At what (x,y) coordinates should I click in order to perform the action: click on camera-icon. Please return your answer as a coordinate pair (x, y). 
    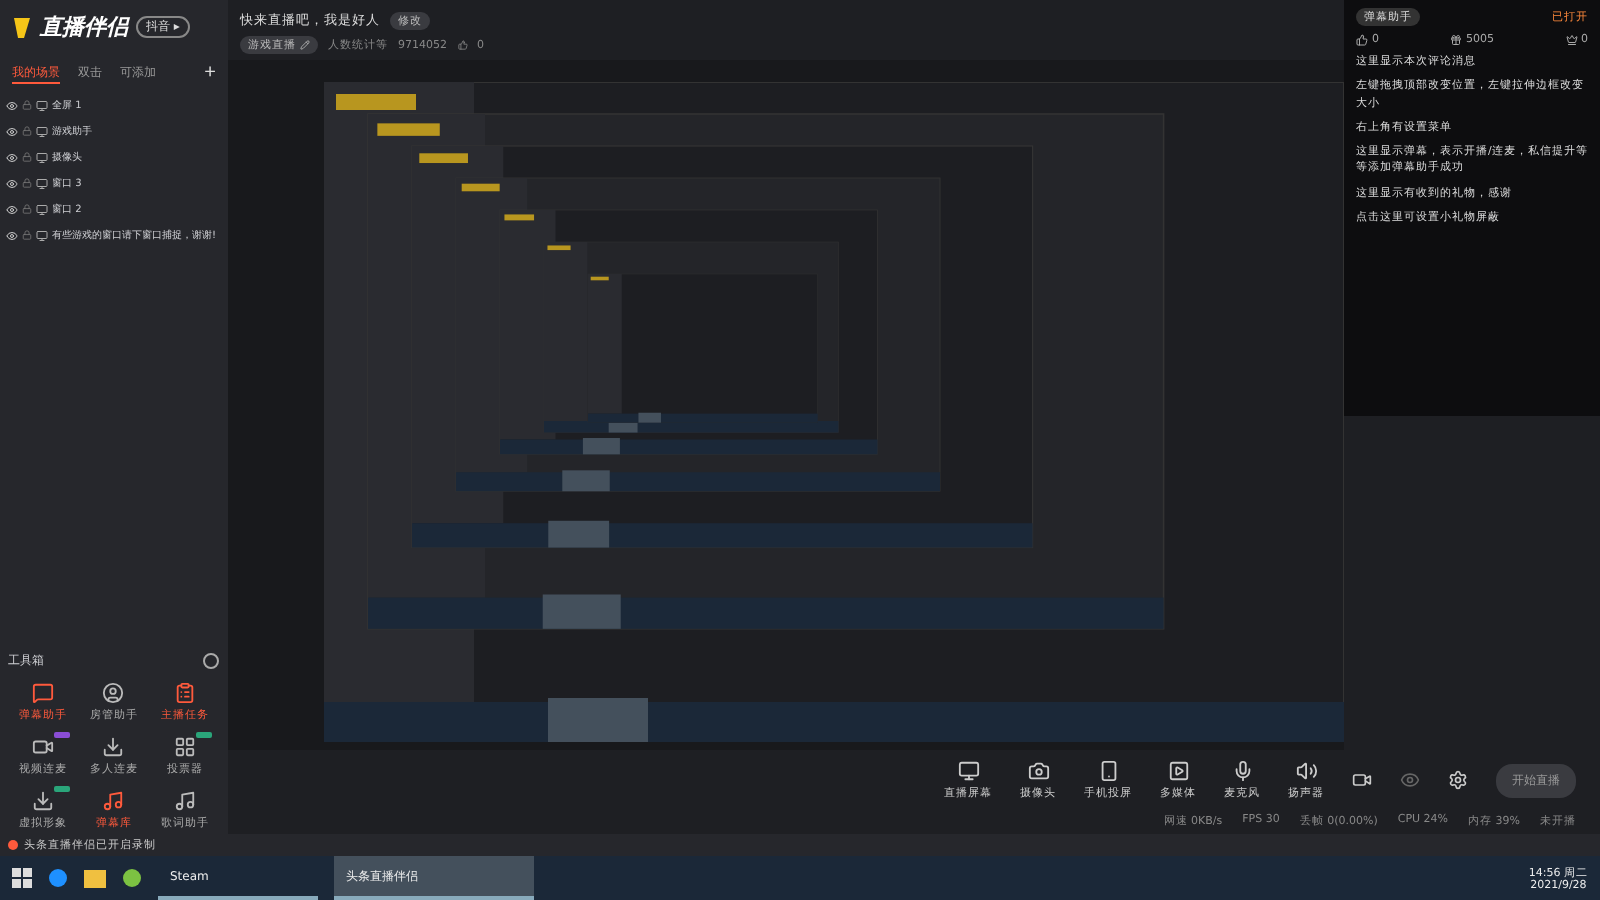
    Looking at the image, I should click on (1362, 780).